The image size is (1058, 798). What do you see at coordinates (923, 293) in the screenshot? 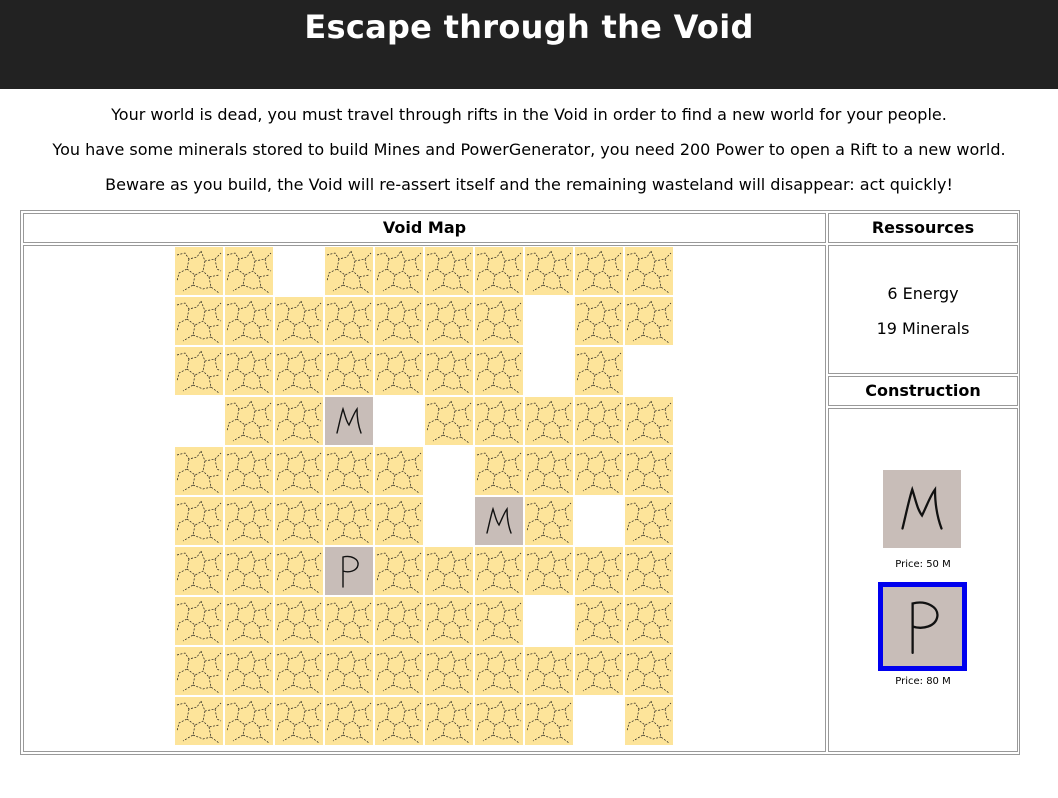
I see `energy-count: 6 Energy` at bounding box center [923, 293].